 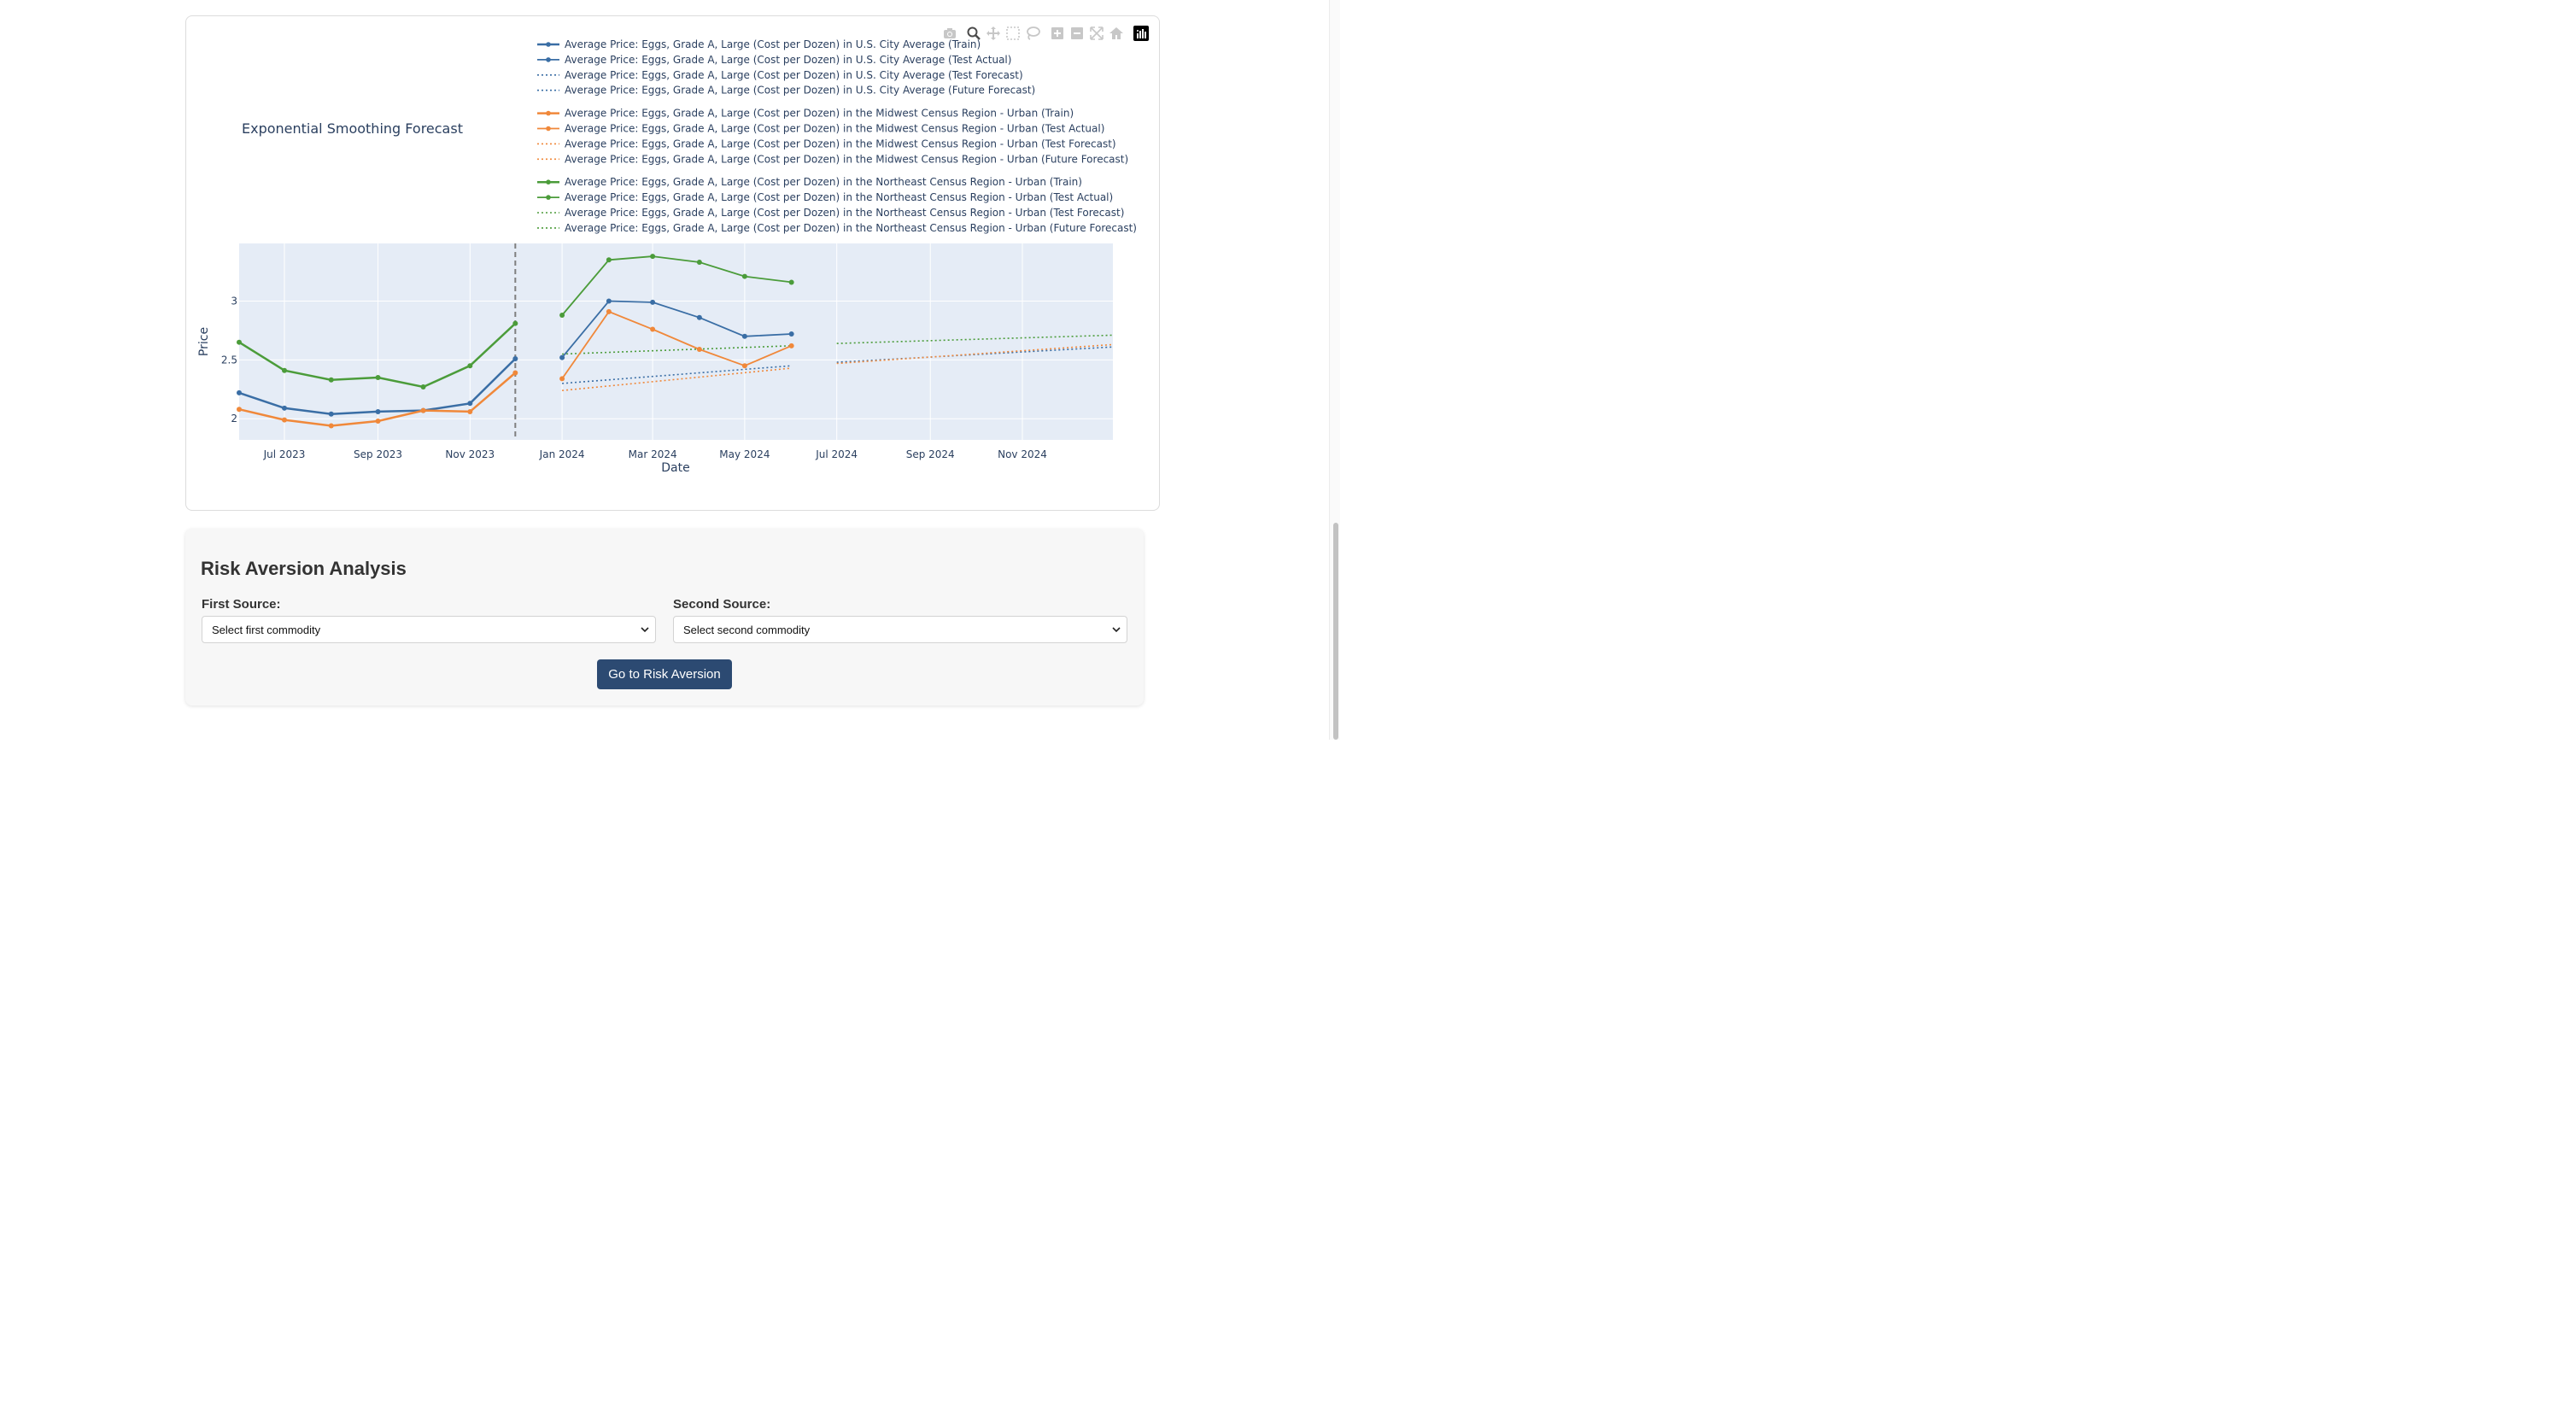 What do you see at coordinates (352, 128) in the screenshot?
I see `chart-title: Exponential Smoothing Forecast` at bounding box center [352, 128].